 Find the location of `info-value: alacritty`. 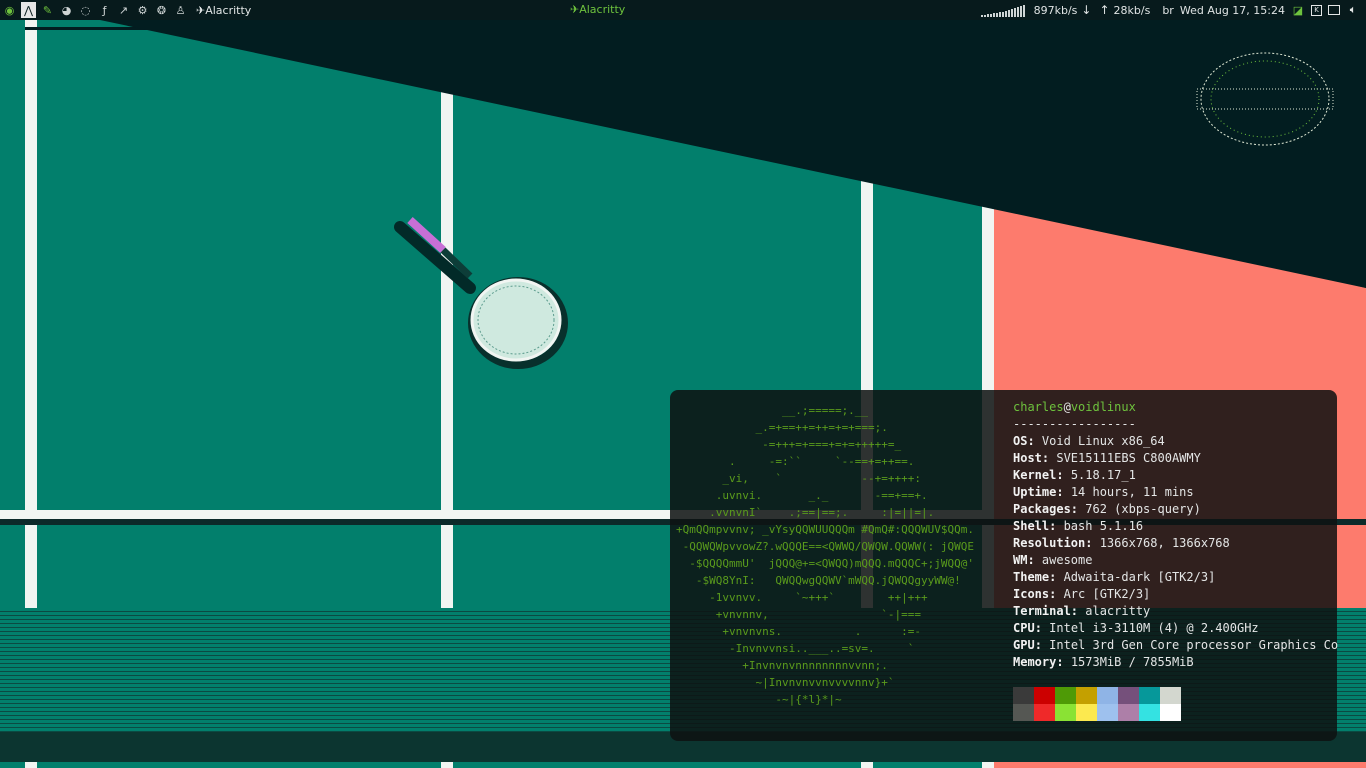

info-value: alacritty is located at coordinates (1118, 611).